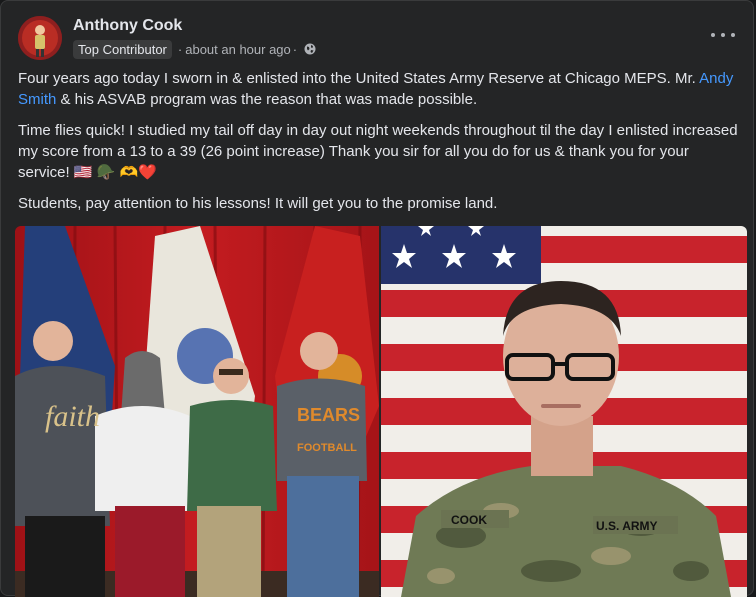  I want to click on post-timestamp: about an hour ago, so click(238, 49).